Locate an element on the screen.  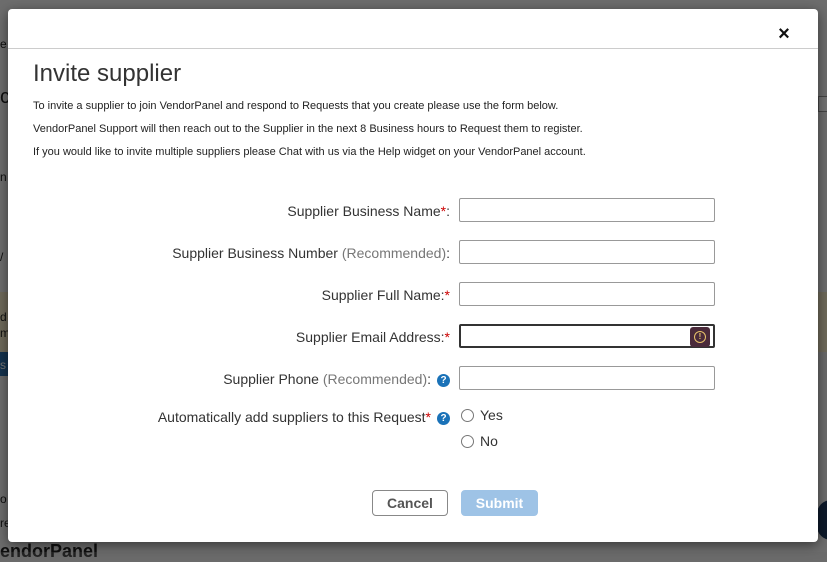
business-number-row: Supplier Business Number (Recommended): is located at coordinates (413, 253).